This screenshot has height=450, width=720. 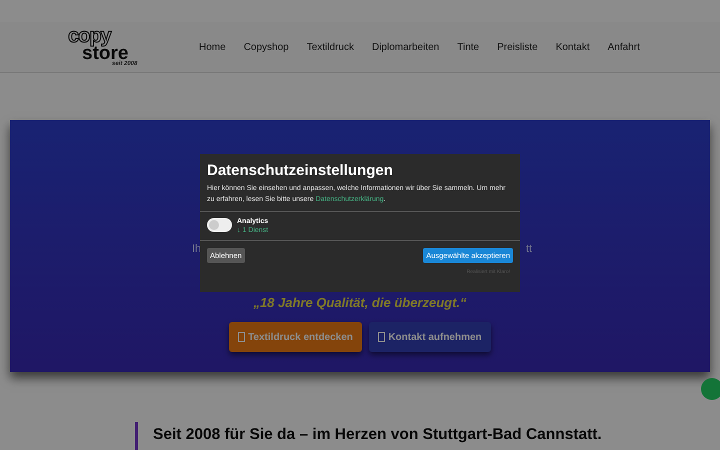 What do you see at coordinates (266, 47) in the screenshot?
I see `nav-link: Copyshop` at bounding box center [266, 47].